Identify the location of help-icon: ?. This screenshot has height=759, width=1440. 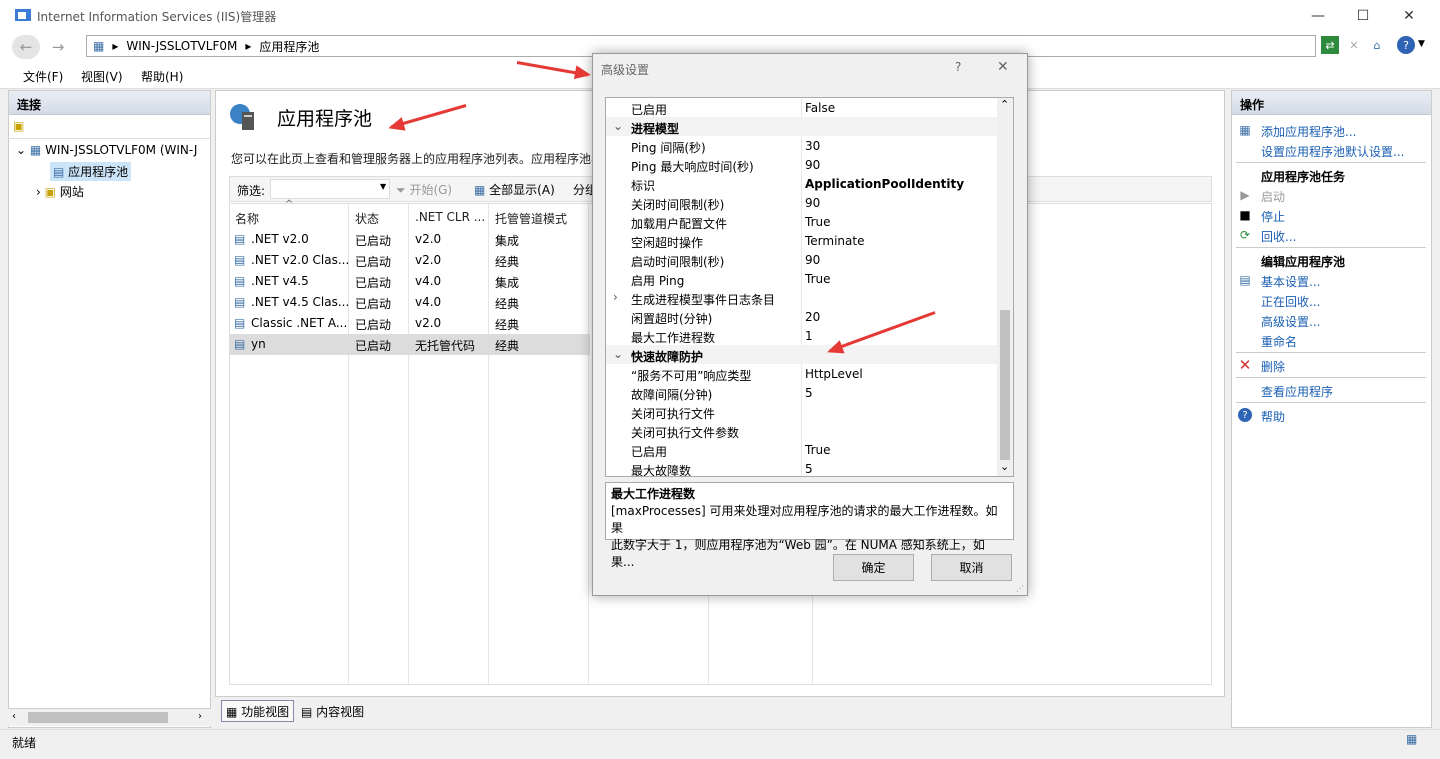
(1406, 45).